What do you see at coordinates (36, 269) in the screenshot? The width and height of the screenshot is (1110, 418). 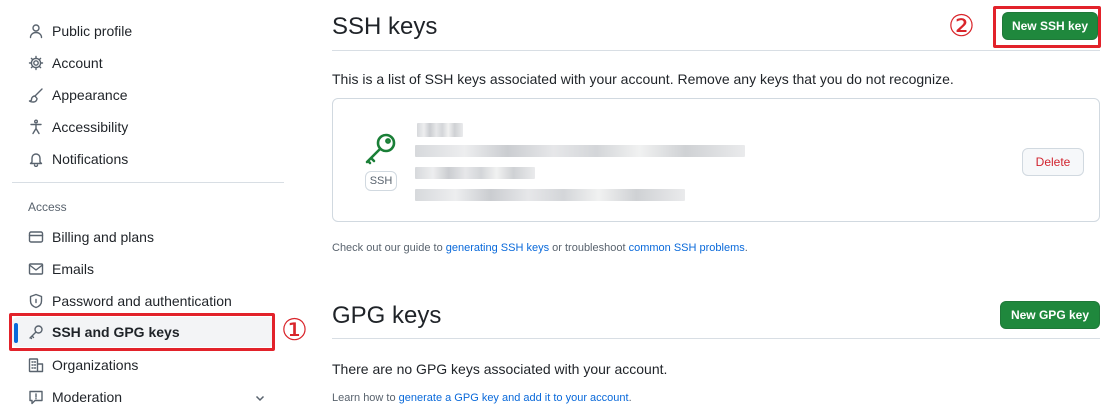 I see `mail-icon` at bounding box center [36, 269].